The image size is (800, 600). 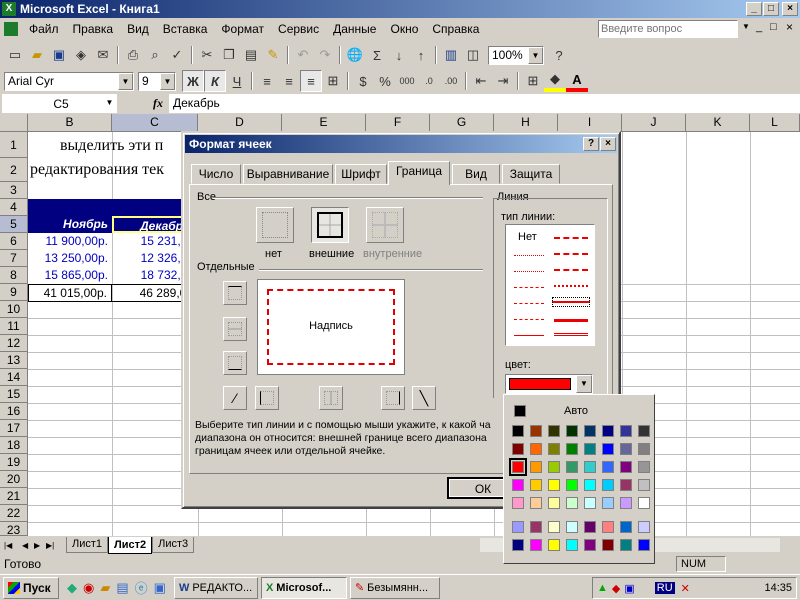 I want to click on menu-tools: Сервис, so click(x=298, y=29).